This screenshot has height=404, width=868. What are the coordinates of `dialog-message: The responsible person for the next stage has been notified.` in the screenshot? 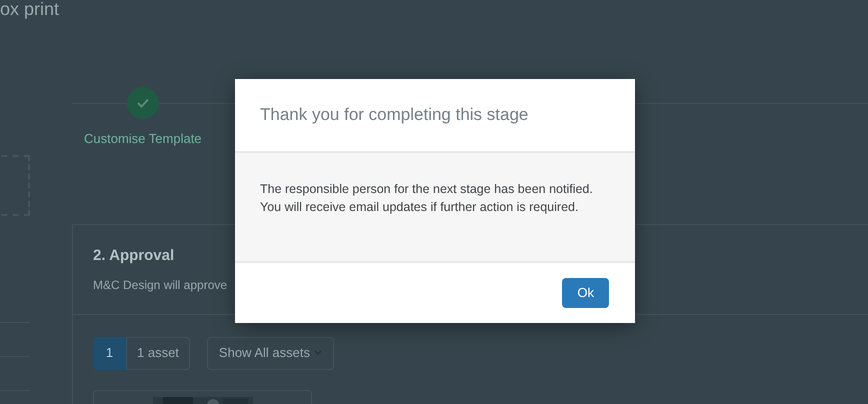 It's located at (427, 189).